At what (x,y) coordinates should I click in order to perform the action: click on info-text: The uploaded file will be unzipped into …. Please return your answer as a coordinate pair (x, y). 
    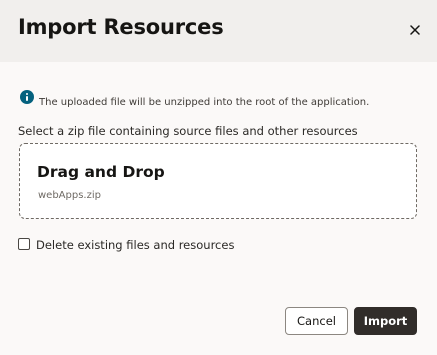
    Looking at the image, I should click on (204, 102).